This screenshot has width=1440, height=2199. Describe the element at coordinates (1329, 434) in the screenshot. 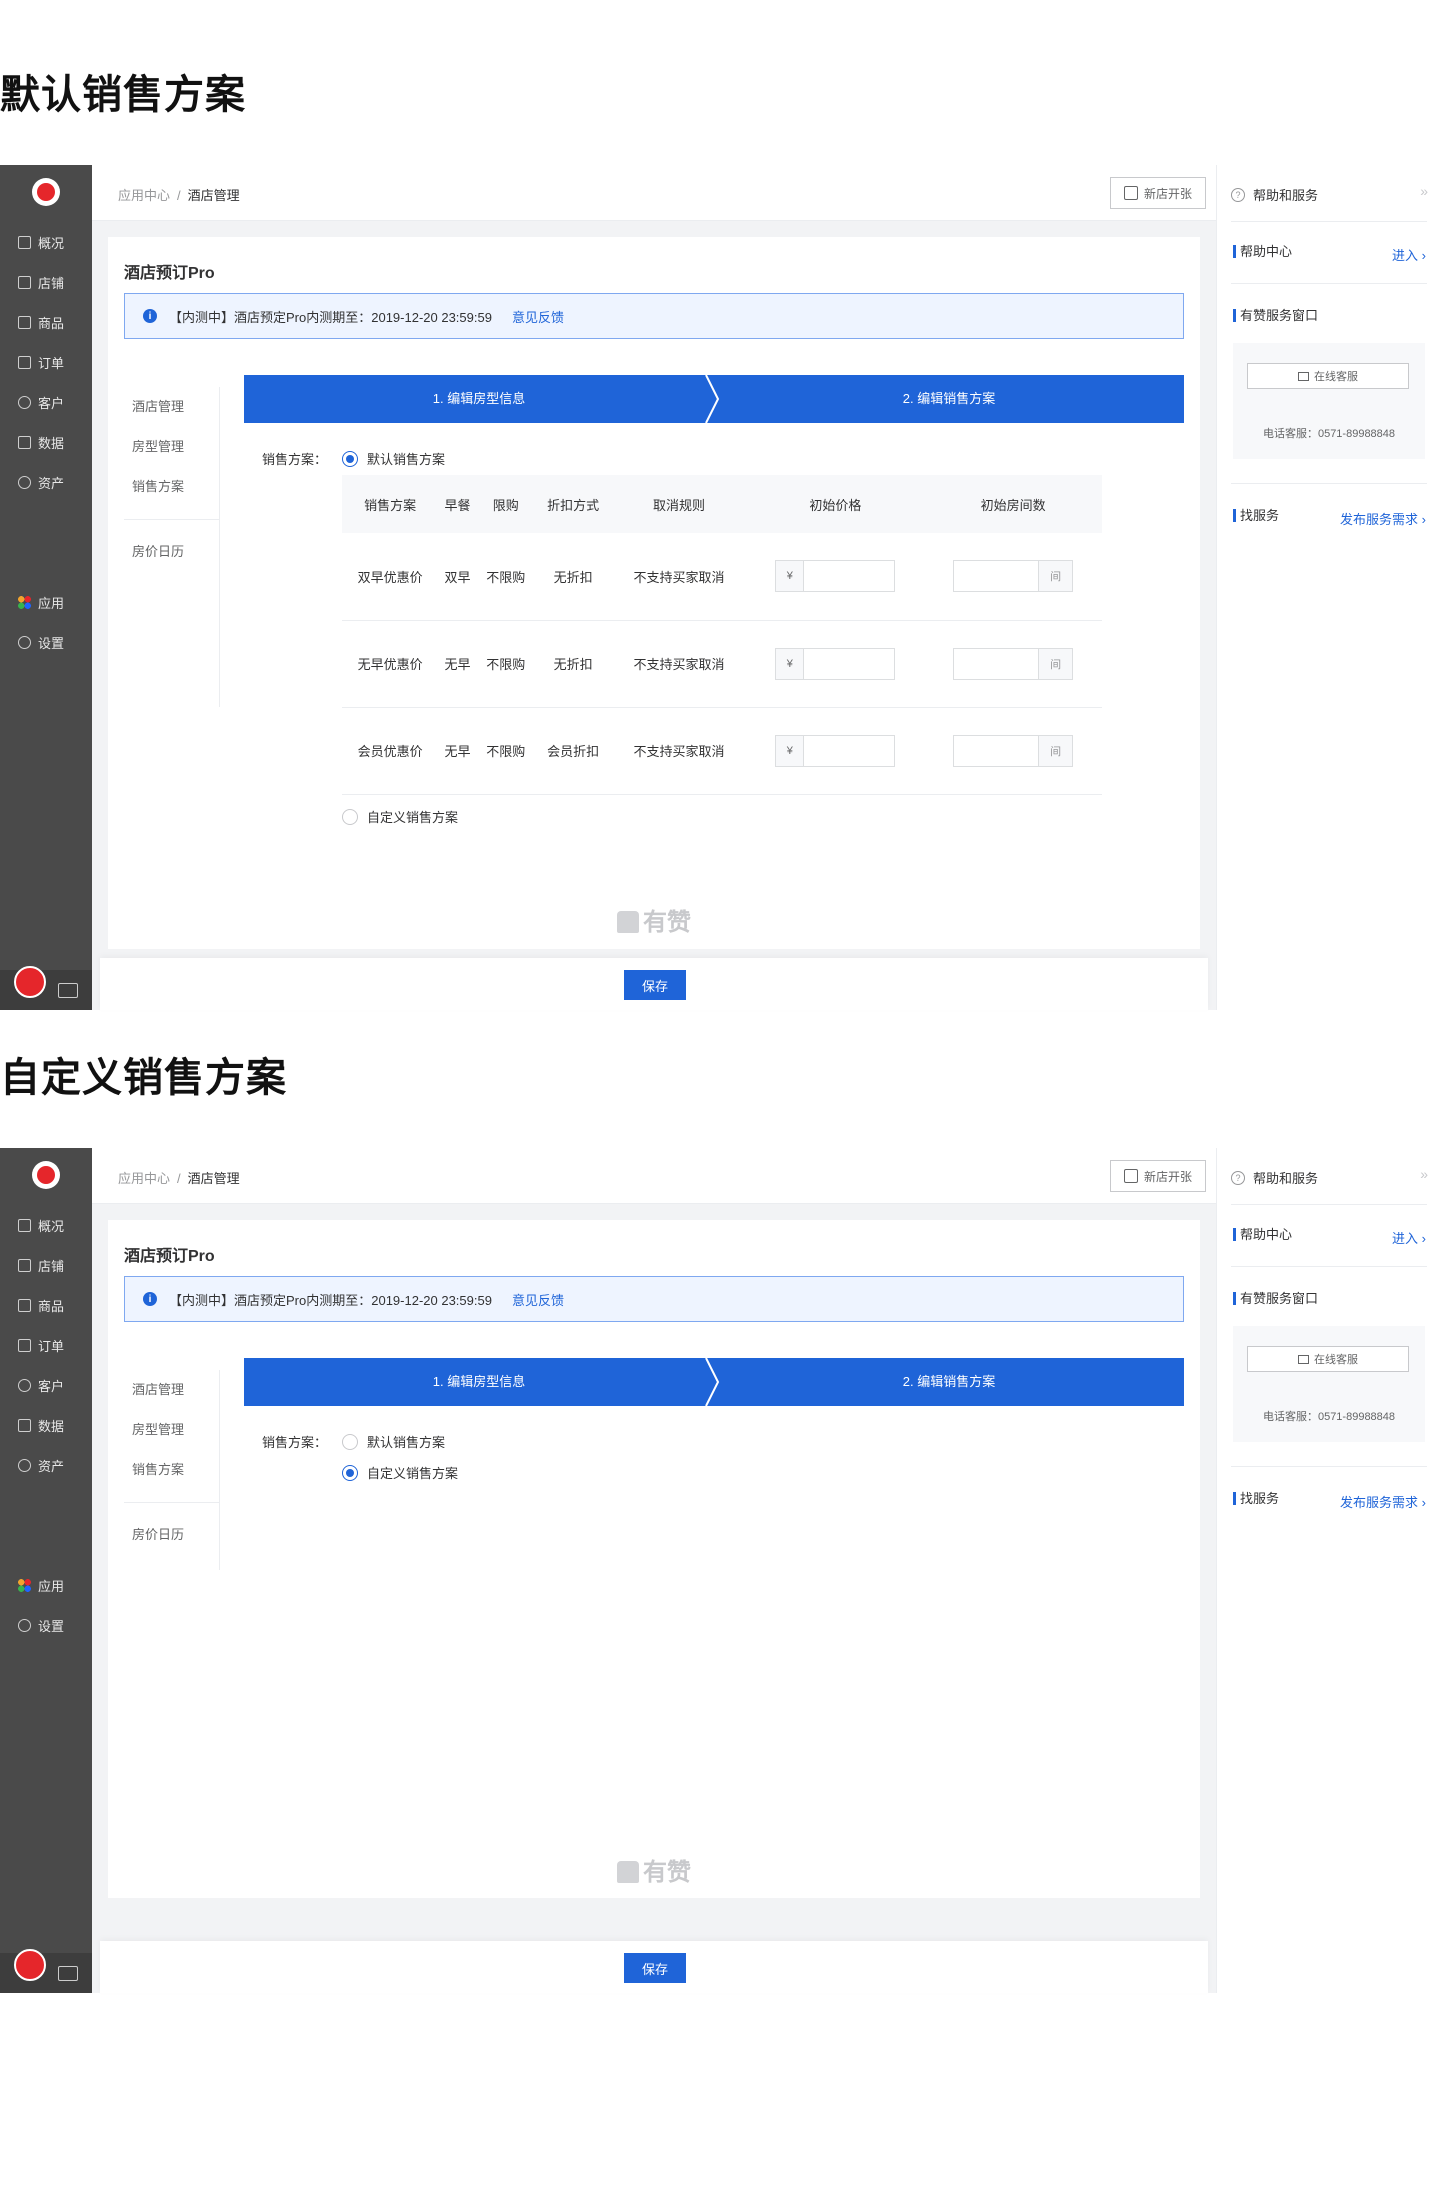

I see `phone-service: 电话客服：0571-89988848` at that location.